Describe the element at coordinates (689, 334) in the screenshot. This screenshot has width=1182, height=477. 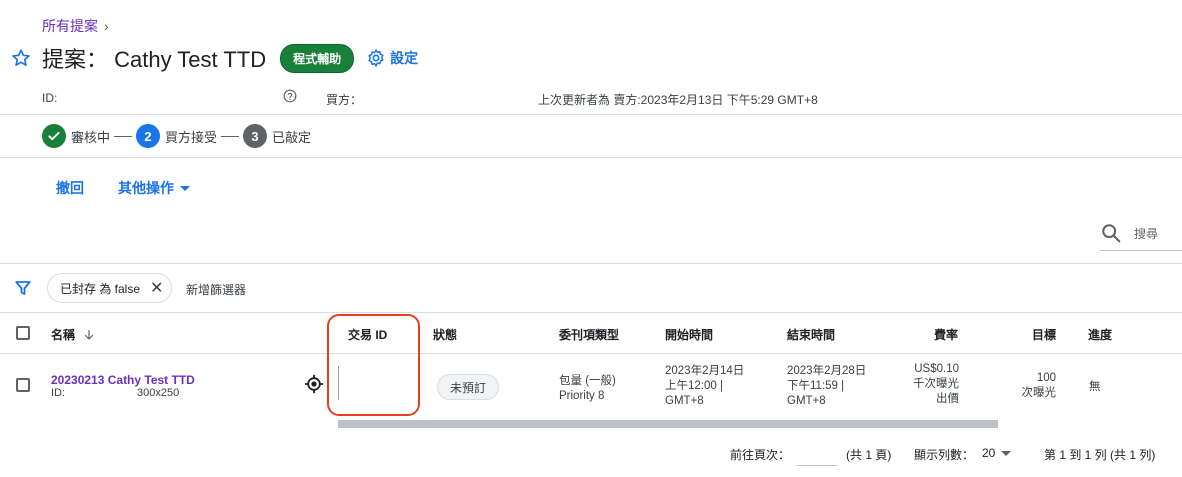
I see `column-header-start-time: 開始時間` at that location.